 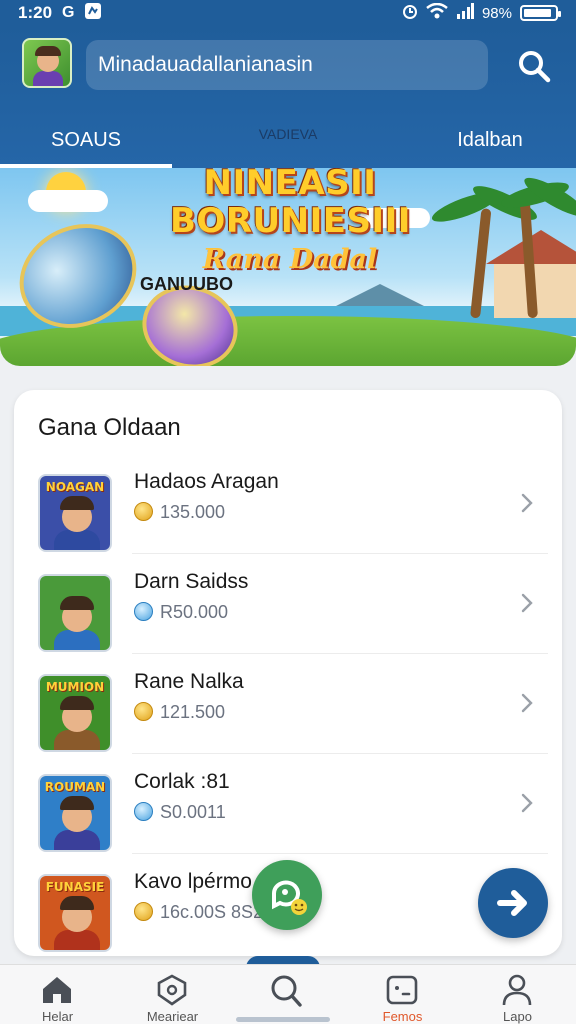 What do you see at coordinates (193, 712) in the screenshot?
I see `game-value: 121.500` at bounding box center [193, 712].